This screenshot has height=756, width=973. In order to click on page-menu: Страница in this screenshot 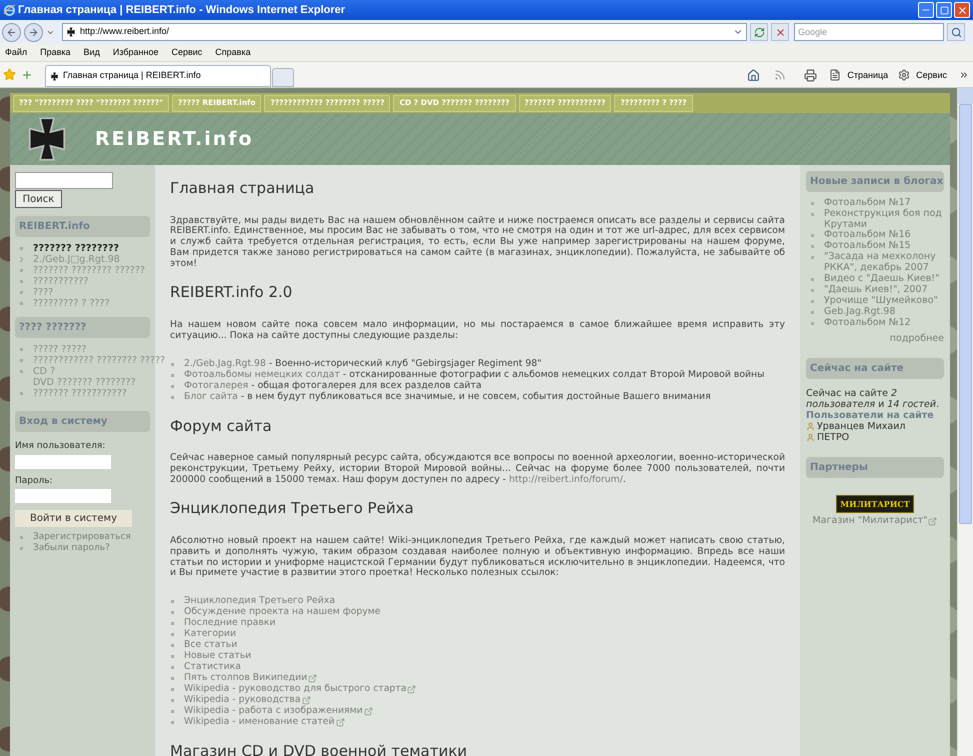, I will do `click(867, 75)`.